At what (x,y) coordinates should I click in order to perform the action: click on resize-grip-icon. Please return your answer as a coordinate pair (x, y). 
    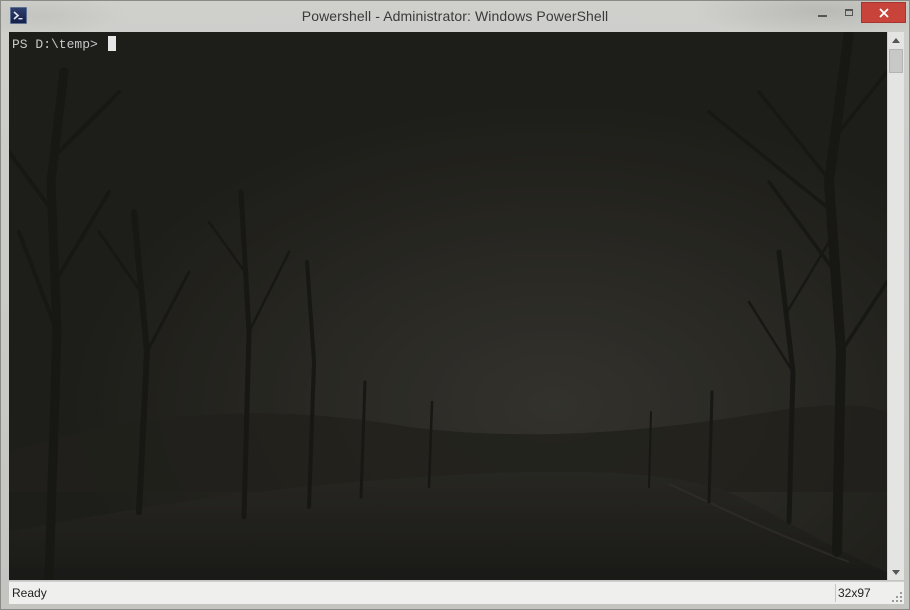
    Looking at the image, I should click on (897, 597).